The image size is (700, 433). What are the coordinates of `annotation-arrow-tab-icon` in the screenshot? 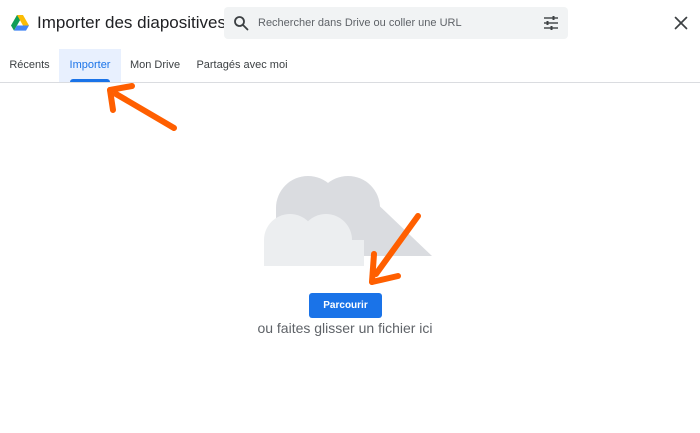 It's located at (142, 107).